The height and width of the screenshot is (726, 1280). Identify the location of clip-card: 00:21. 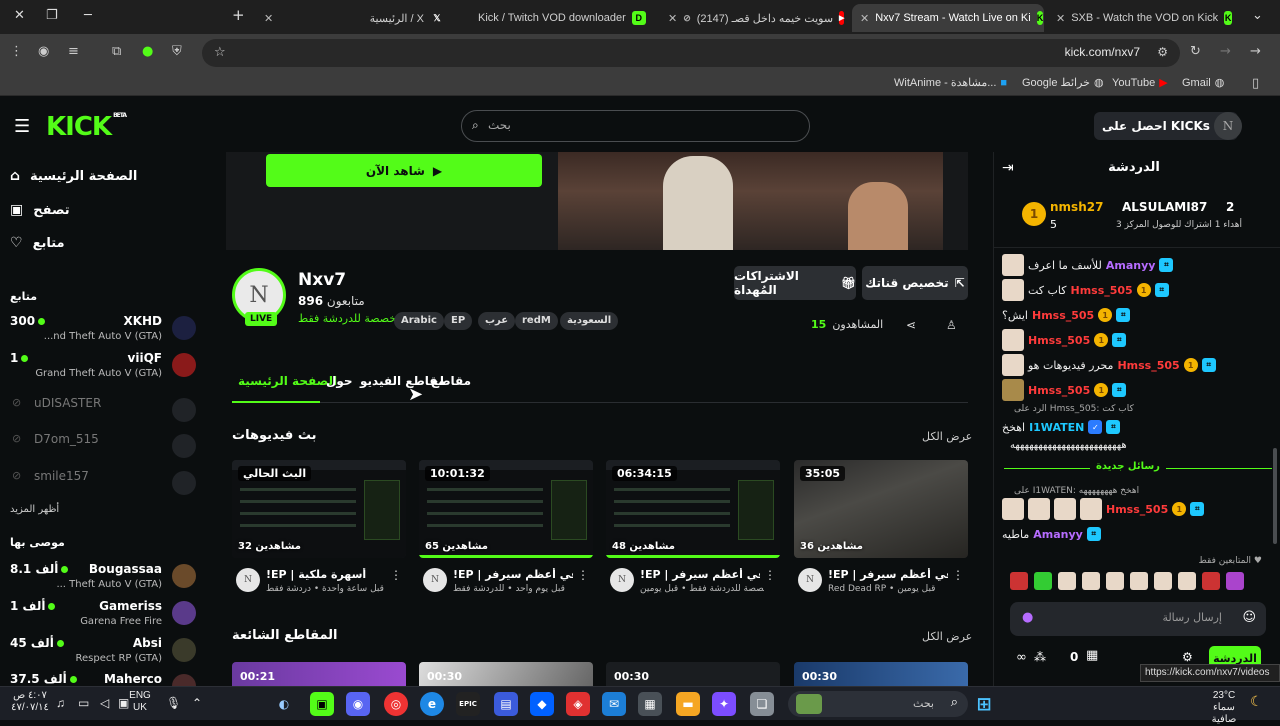
(319, 674).